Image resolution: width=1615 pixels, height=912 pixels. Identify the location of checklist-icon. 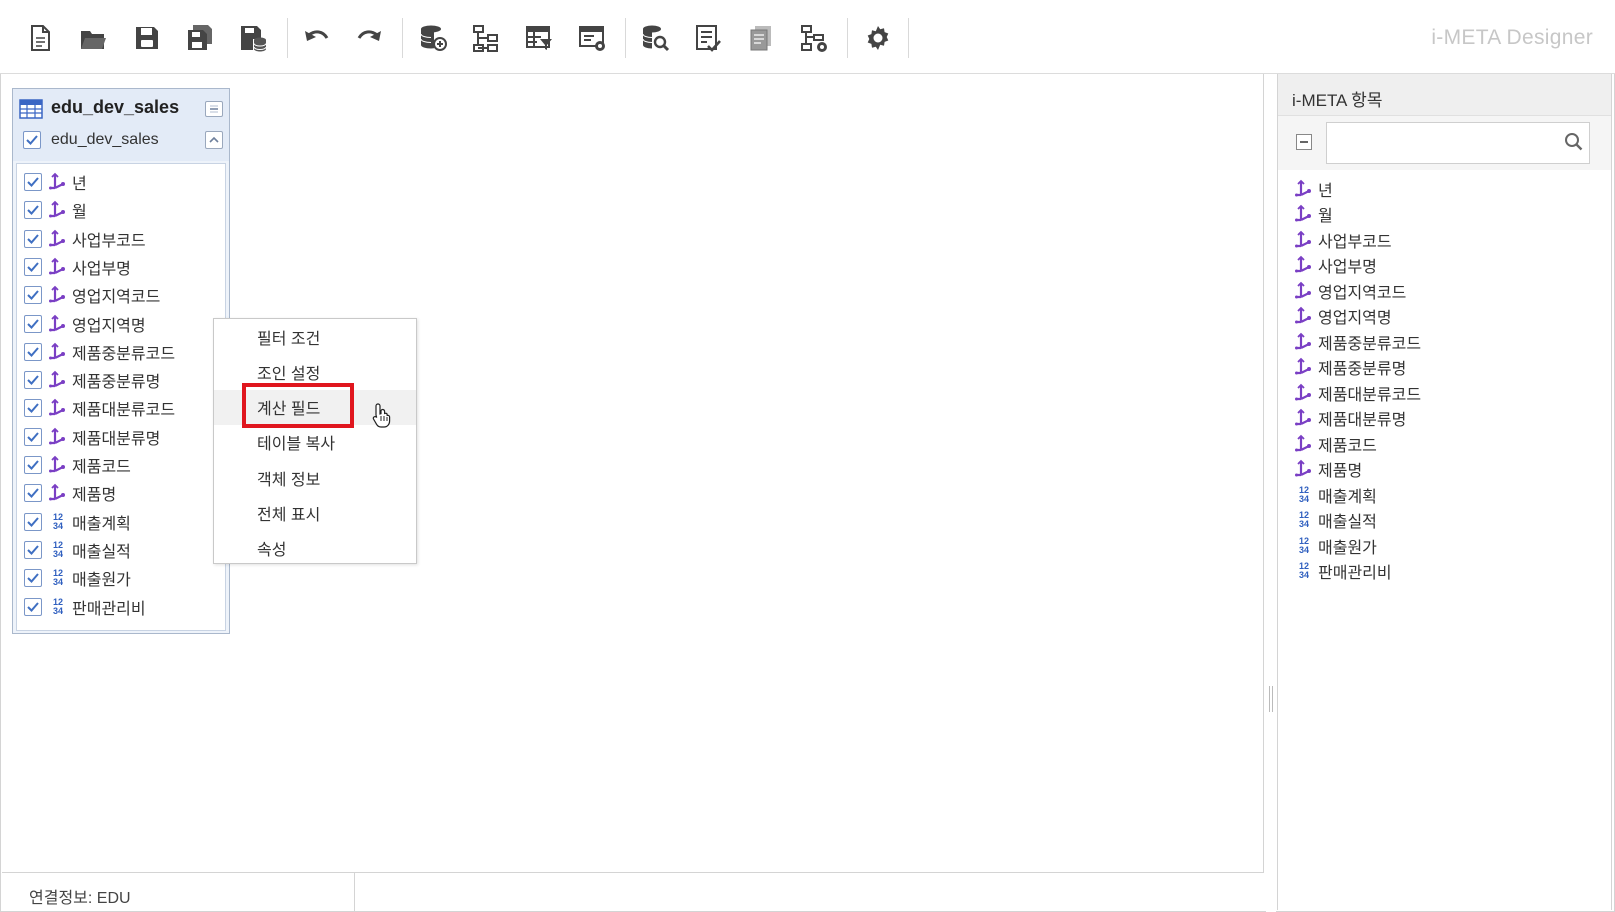
(708, 38).